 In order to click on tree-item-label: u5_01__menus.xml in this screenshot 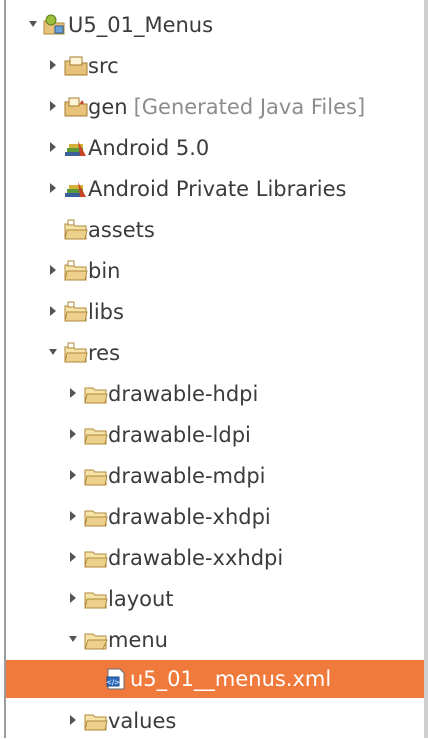, I will do `click(231, 679)`.